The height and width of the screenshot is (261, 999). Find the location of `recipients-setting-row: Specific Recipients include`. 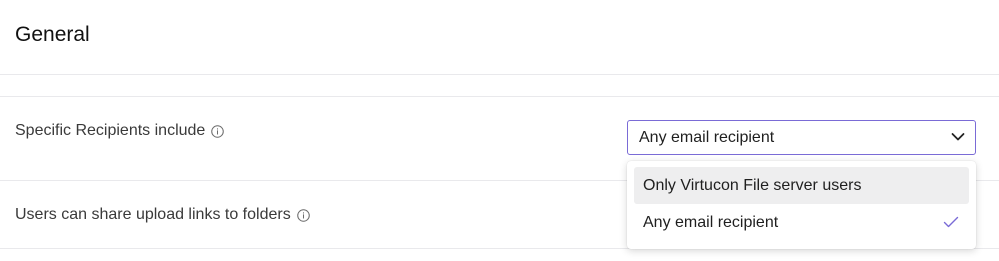

recipients-setting-row: Specific Recipients include is located at coordinates (120, 131).